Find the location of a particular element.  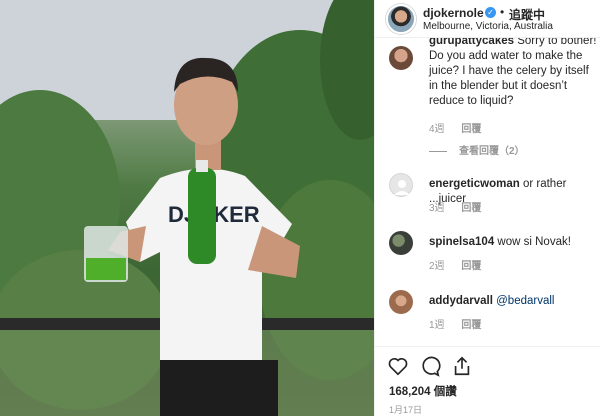

post-date: 1月17日 is located at coordinates (405, 409).